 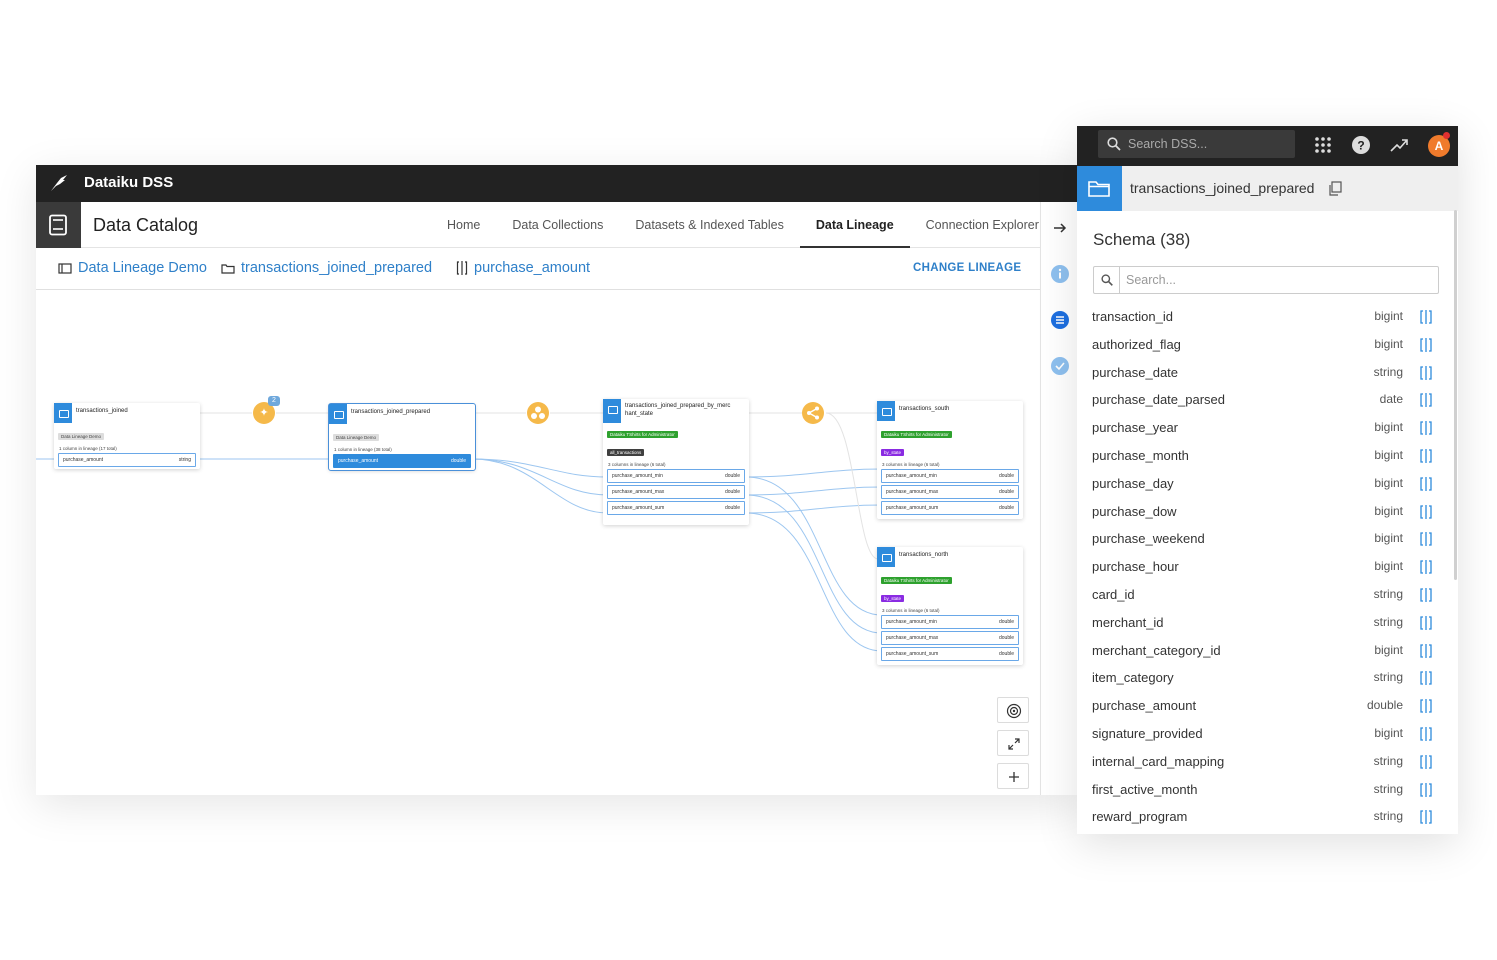 What do you see at coordinates (1145, 789) in the screenshot?
I see `field-name: first_active_month` at bounding box center [1145, 789].